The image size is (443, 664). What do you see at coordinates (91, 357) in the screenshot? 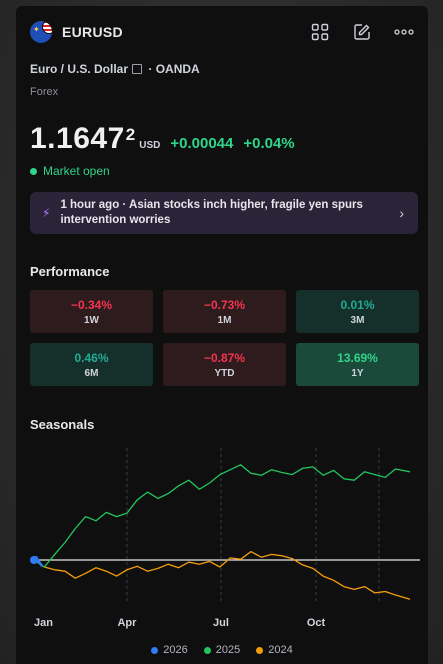
I see `performance-value: 0.46%` at bounding box center [91, 357].